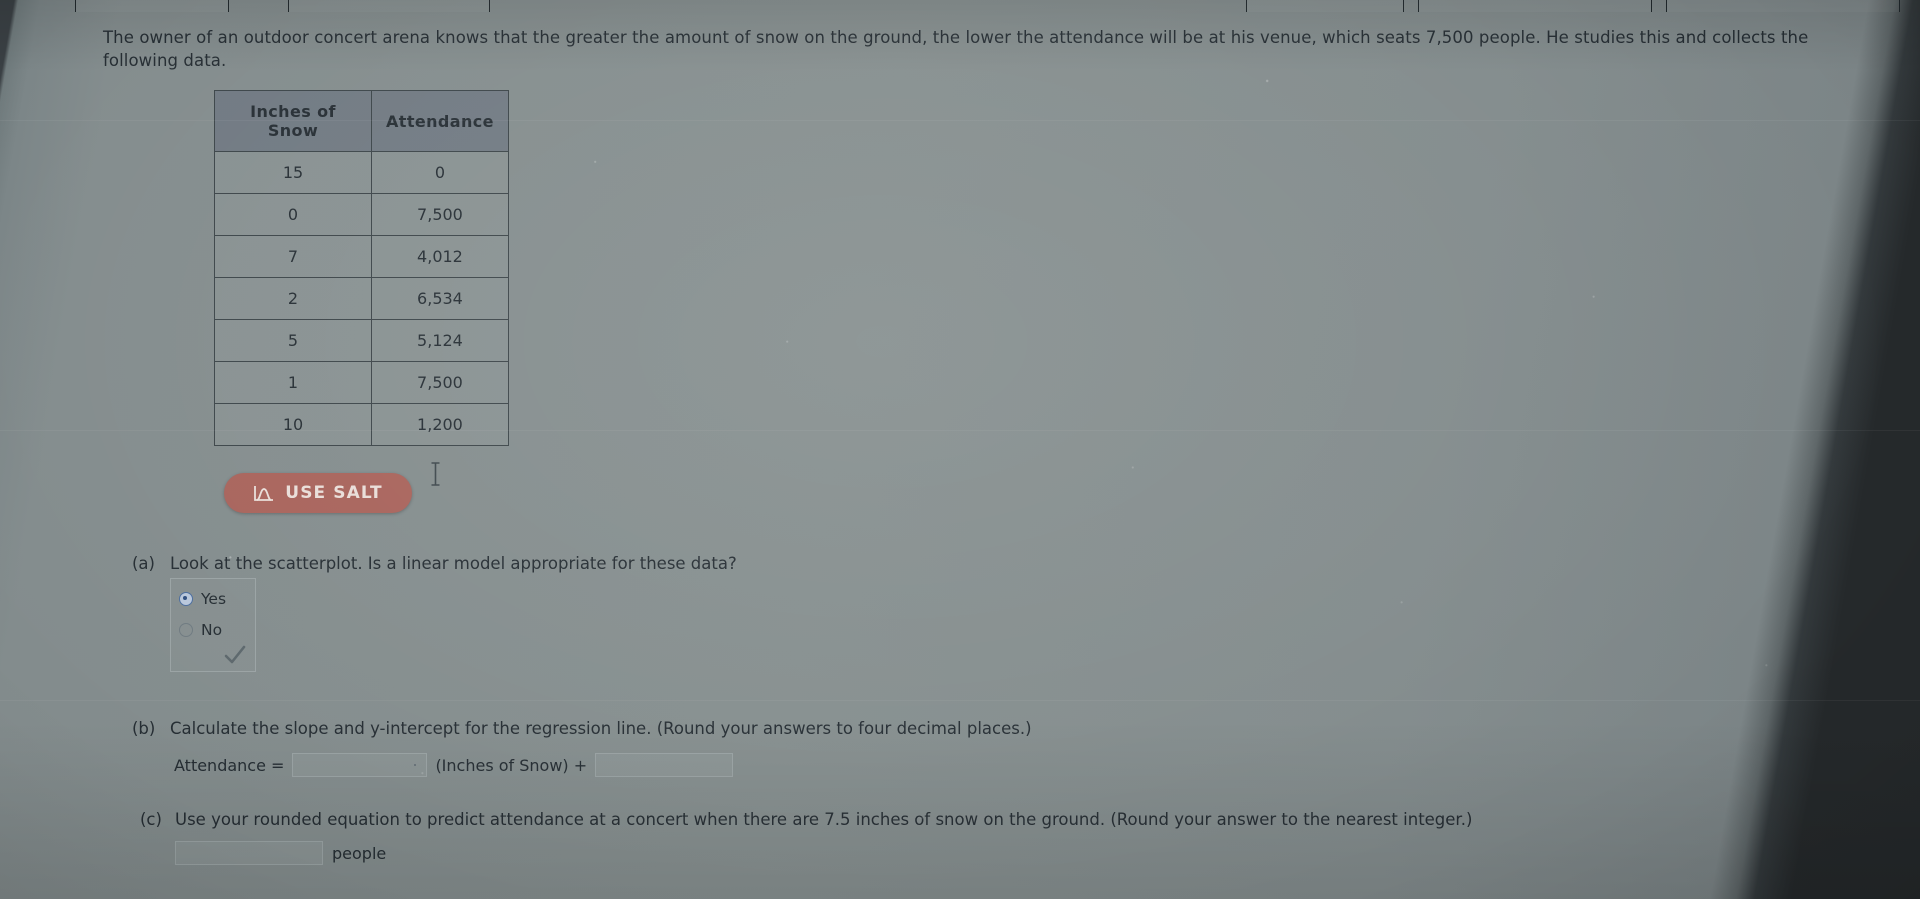  I want to click on slope-input, so click(360, 765).